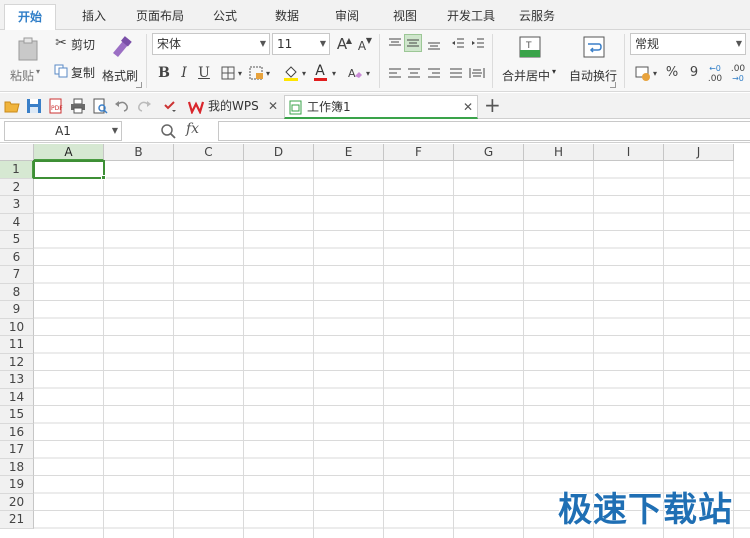  Describe the element at coordinates (17, 467) in the screenshot. I see `row-header: 18` at that location.